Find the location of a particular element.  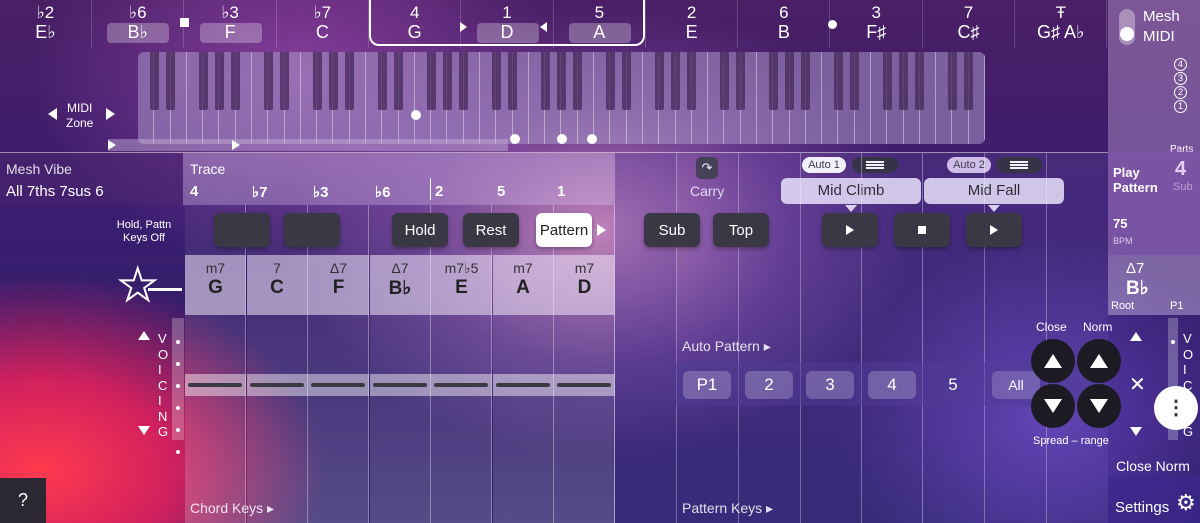

voicing-down-arrow-right is located at coordinates (1136, 431).